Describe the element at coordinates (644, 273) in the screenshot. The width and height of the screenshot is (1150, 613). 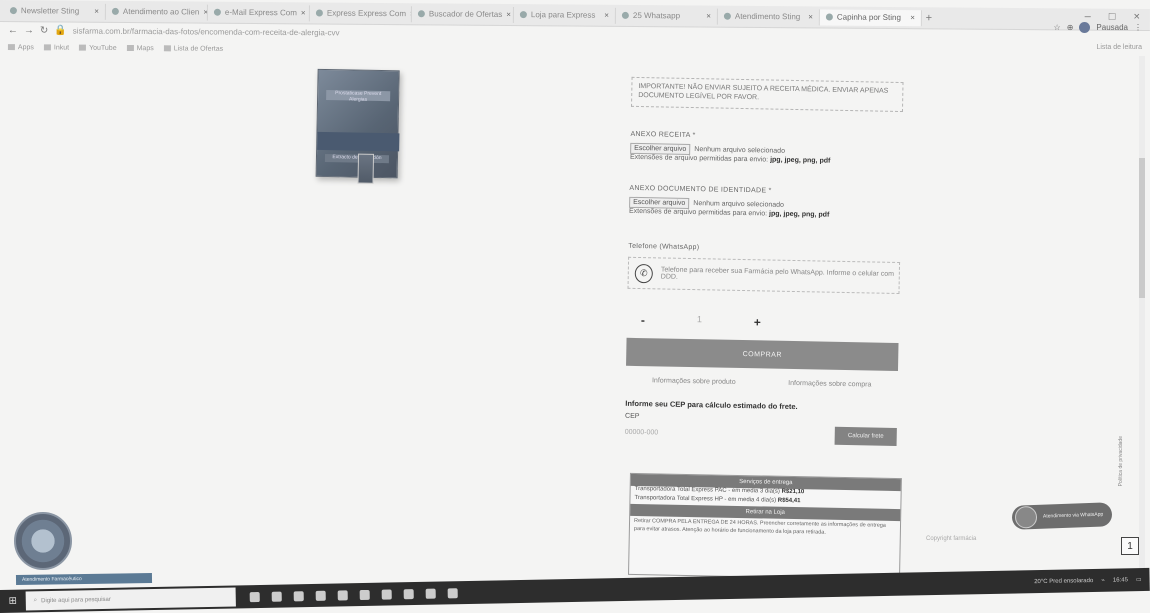
I see `whatsapp-icon: ✆` at that location.